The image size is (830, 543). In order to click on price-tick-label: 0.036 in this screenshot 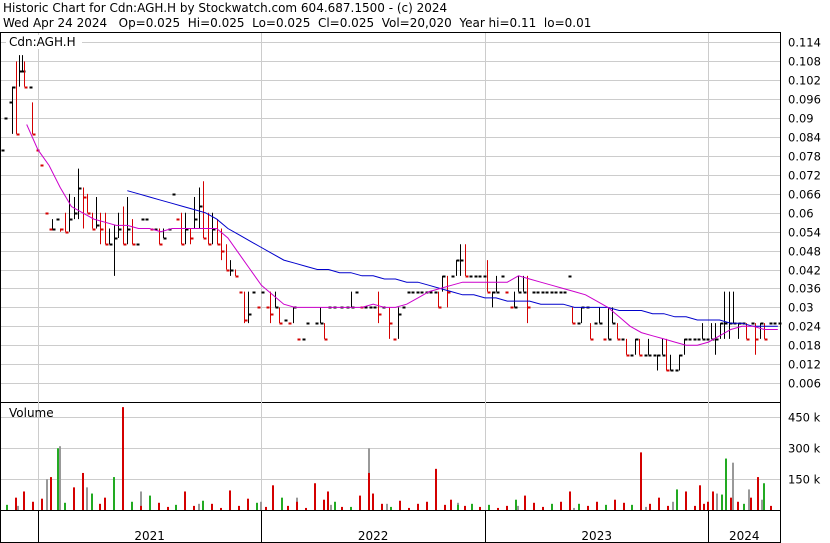, I will do `click(804, 289)`.